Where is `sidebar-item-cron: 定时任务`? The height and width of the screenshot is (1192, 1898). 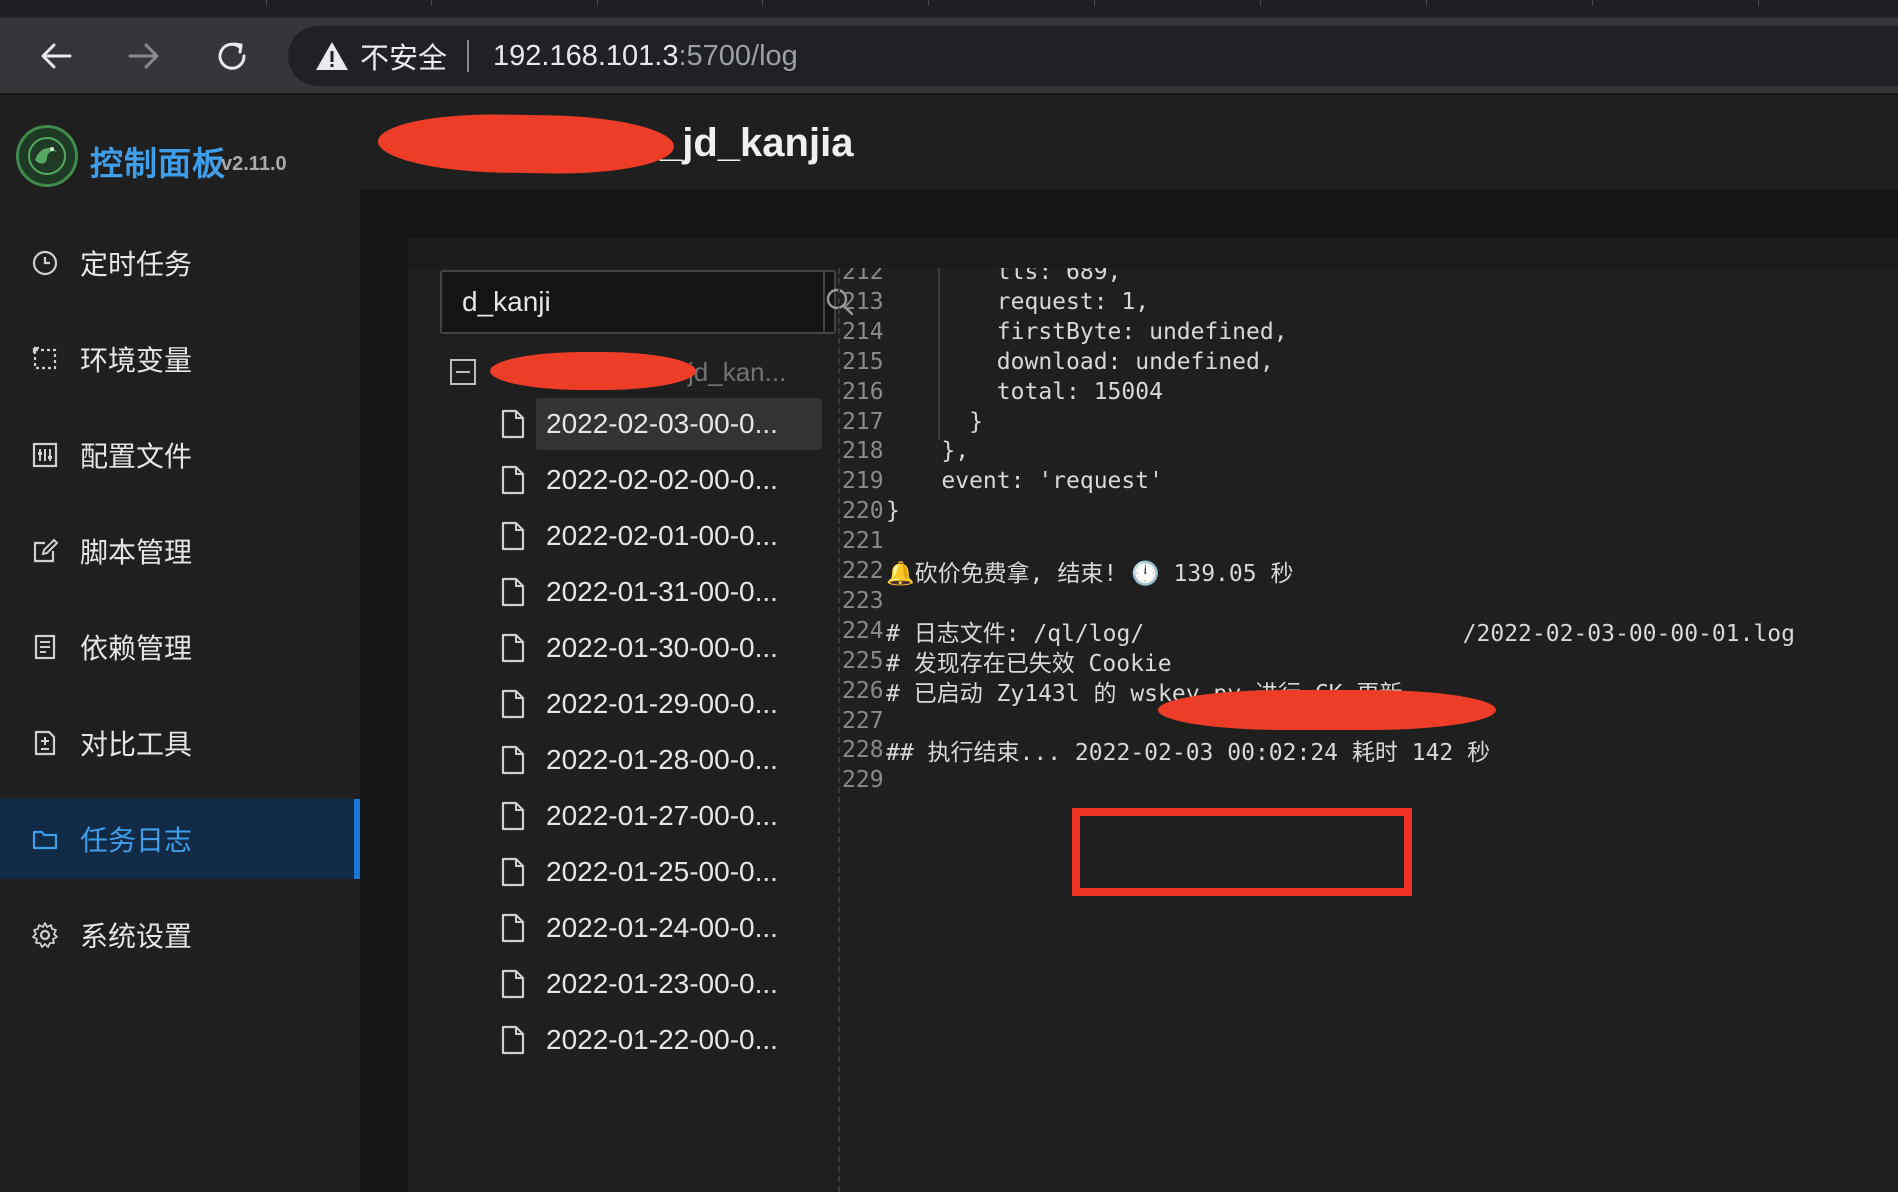 sidebar-item-cron: 定时任务 is located at coordinates (180, 263).